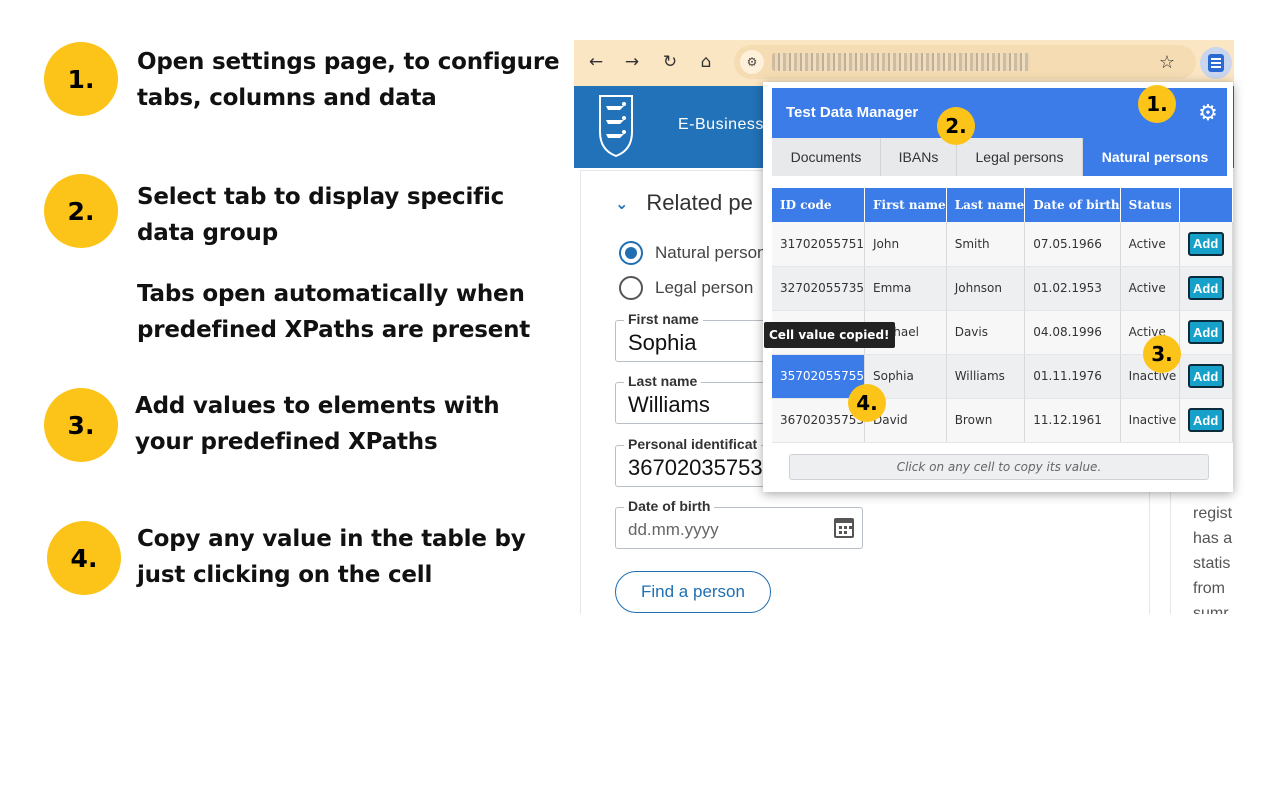 This screenshot has height=800, width=1280. I want to click on info-line-3: statis, so click(1211, 563).